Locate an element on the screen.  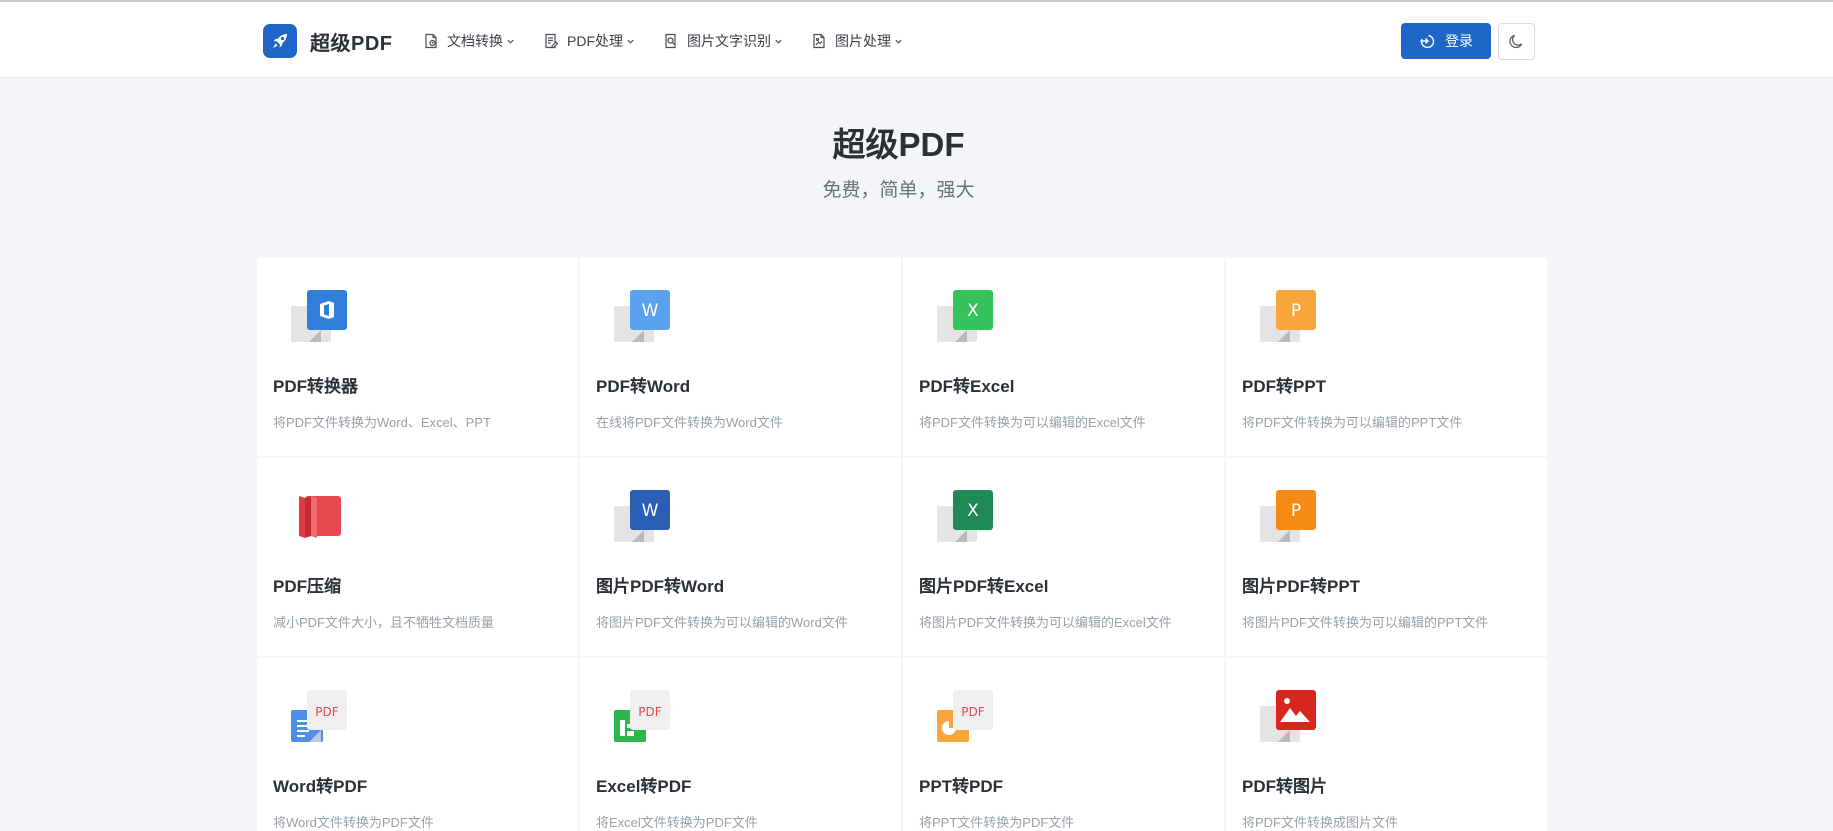
tool-description: 将PDF文件转换为可以编辑的Excel文件 is located at coordinates (1032, 422).